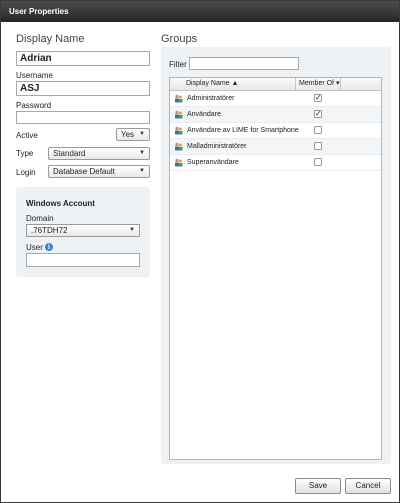 Image resolution: width=400 pixels, height=503 pixels. What do you see at coordinates (275, 99) in the screenshot?
I see `table-row: Administratörer ✓` at bounding box center [275, 99].